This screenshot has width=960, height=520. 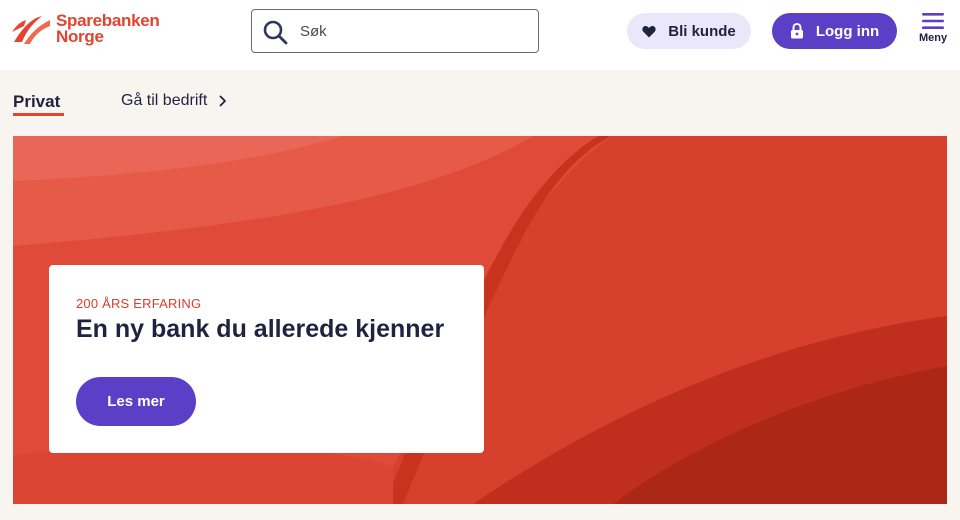 I want to click on hero-eyebrow: 200 ÅRS ERFARING, so click(x=139, y=303).